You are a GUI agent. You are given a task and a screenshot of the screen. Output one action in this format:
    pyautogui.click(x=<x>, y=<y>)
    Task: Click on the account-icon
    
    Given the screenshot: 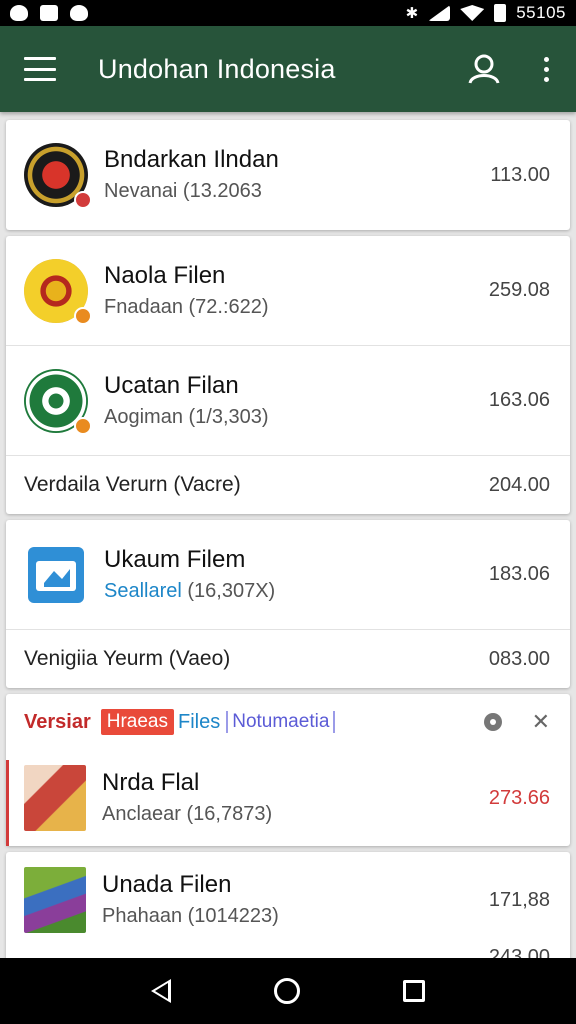 What is the action you would take?
    pyautogui.click(x=484, y=69)
    